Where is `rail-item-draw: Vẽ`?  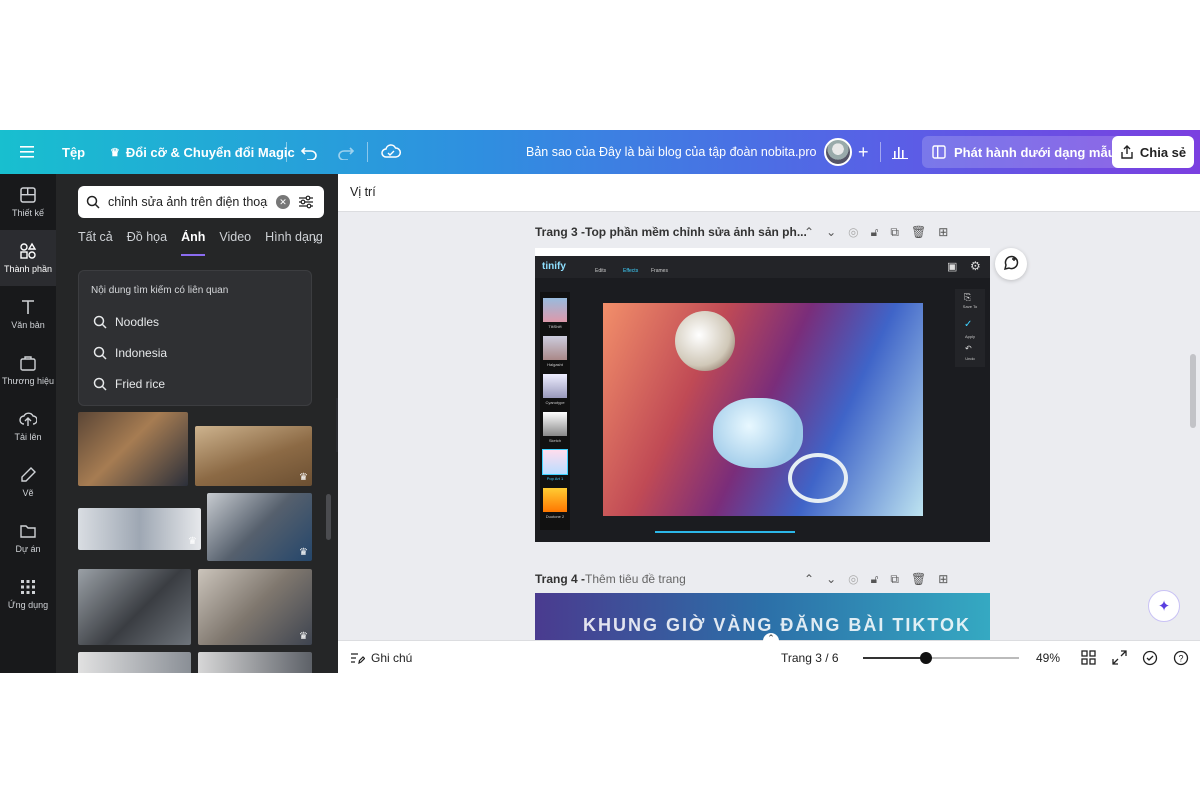 rail-item-draw: Vẽ is located at coordinates (28, 482).